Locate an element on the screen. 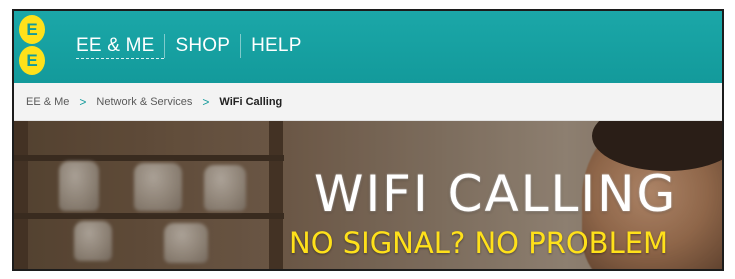  logo-letter-bottom: E is located at coordinates (32, 60).